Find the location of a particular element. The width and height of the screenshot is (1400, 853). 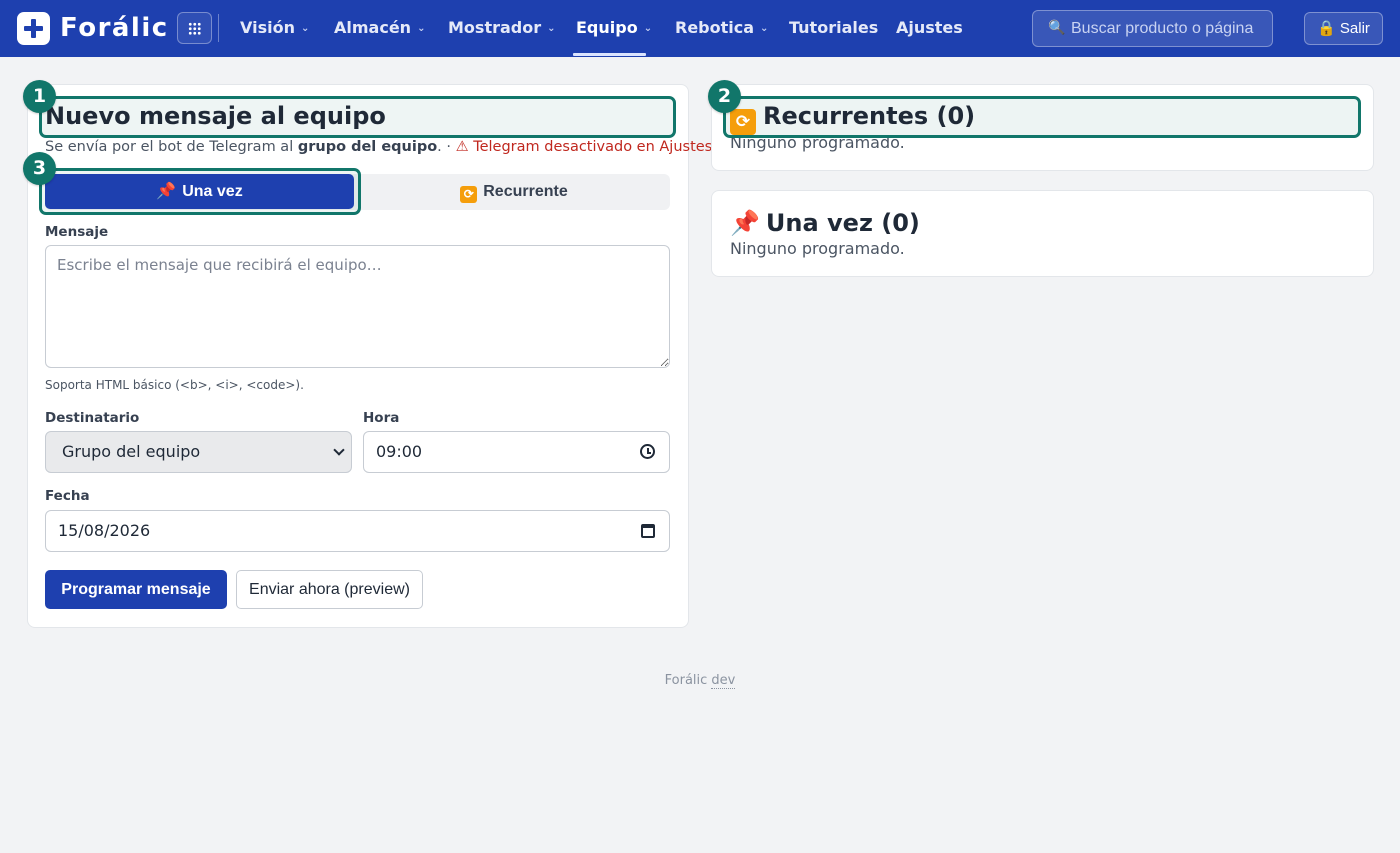

nav-item-rebotica: Rebotica ⌄ is located at coordinates (721, 29).